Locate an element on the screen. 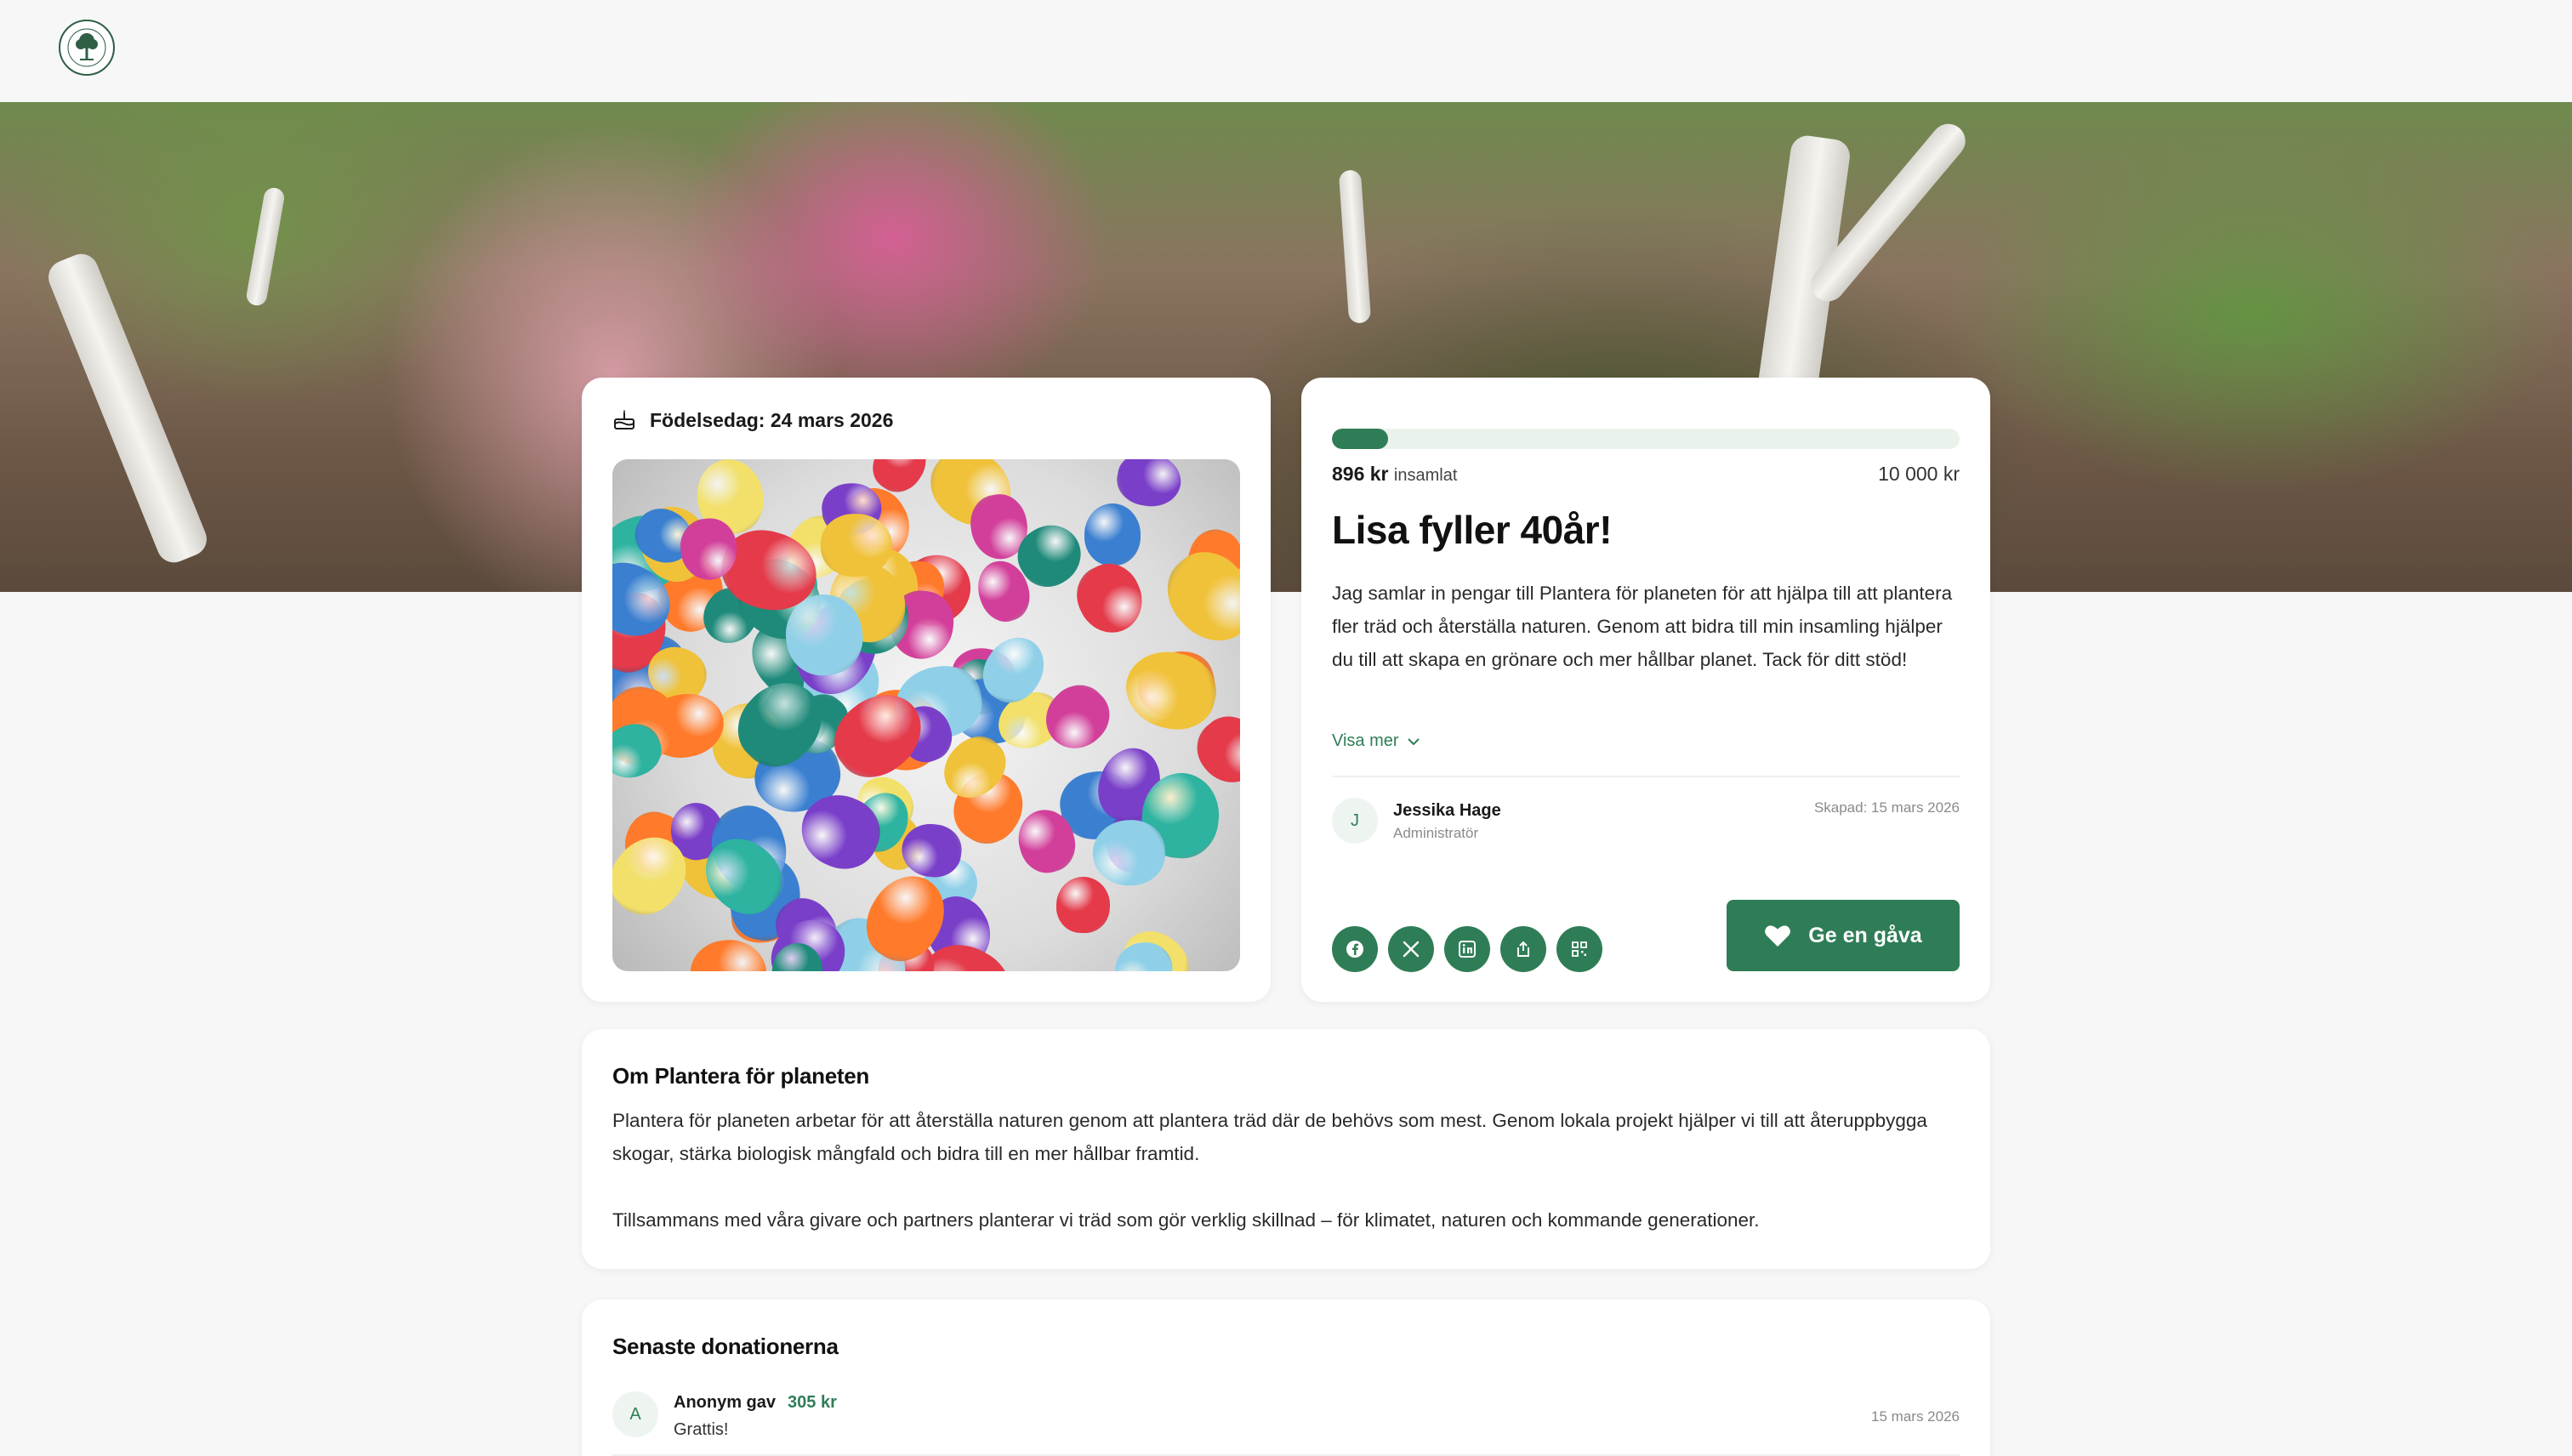 The width and height of the screenshot is (2572, 1456). give-gift-button: Ge en gåva is located at coordinates (1844, 935).